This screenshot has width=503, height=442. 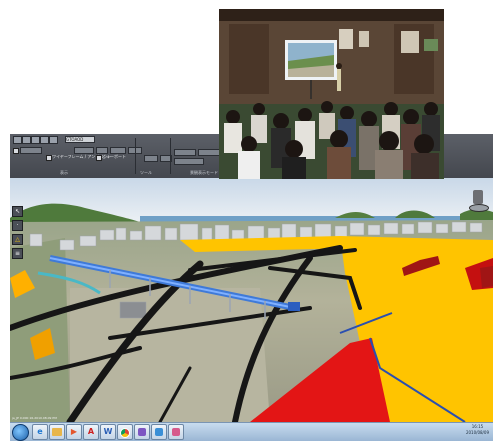 What do you see at coordinates (125, 432) in the screenshot?
I see `chrome-icon` at bounding box center [125, 432].